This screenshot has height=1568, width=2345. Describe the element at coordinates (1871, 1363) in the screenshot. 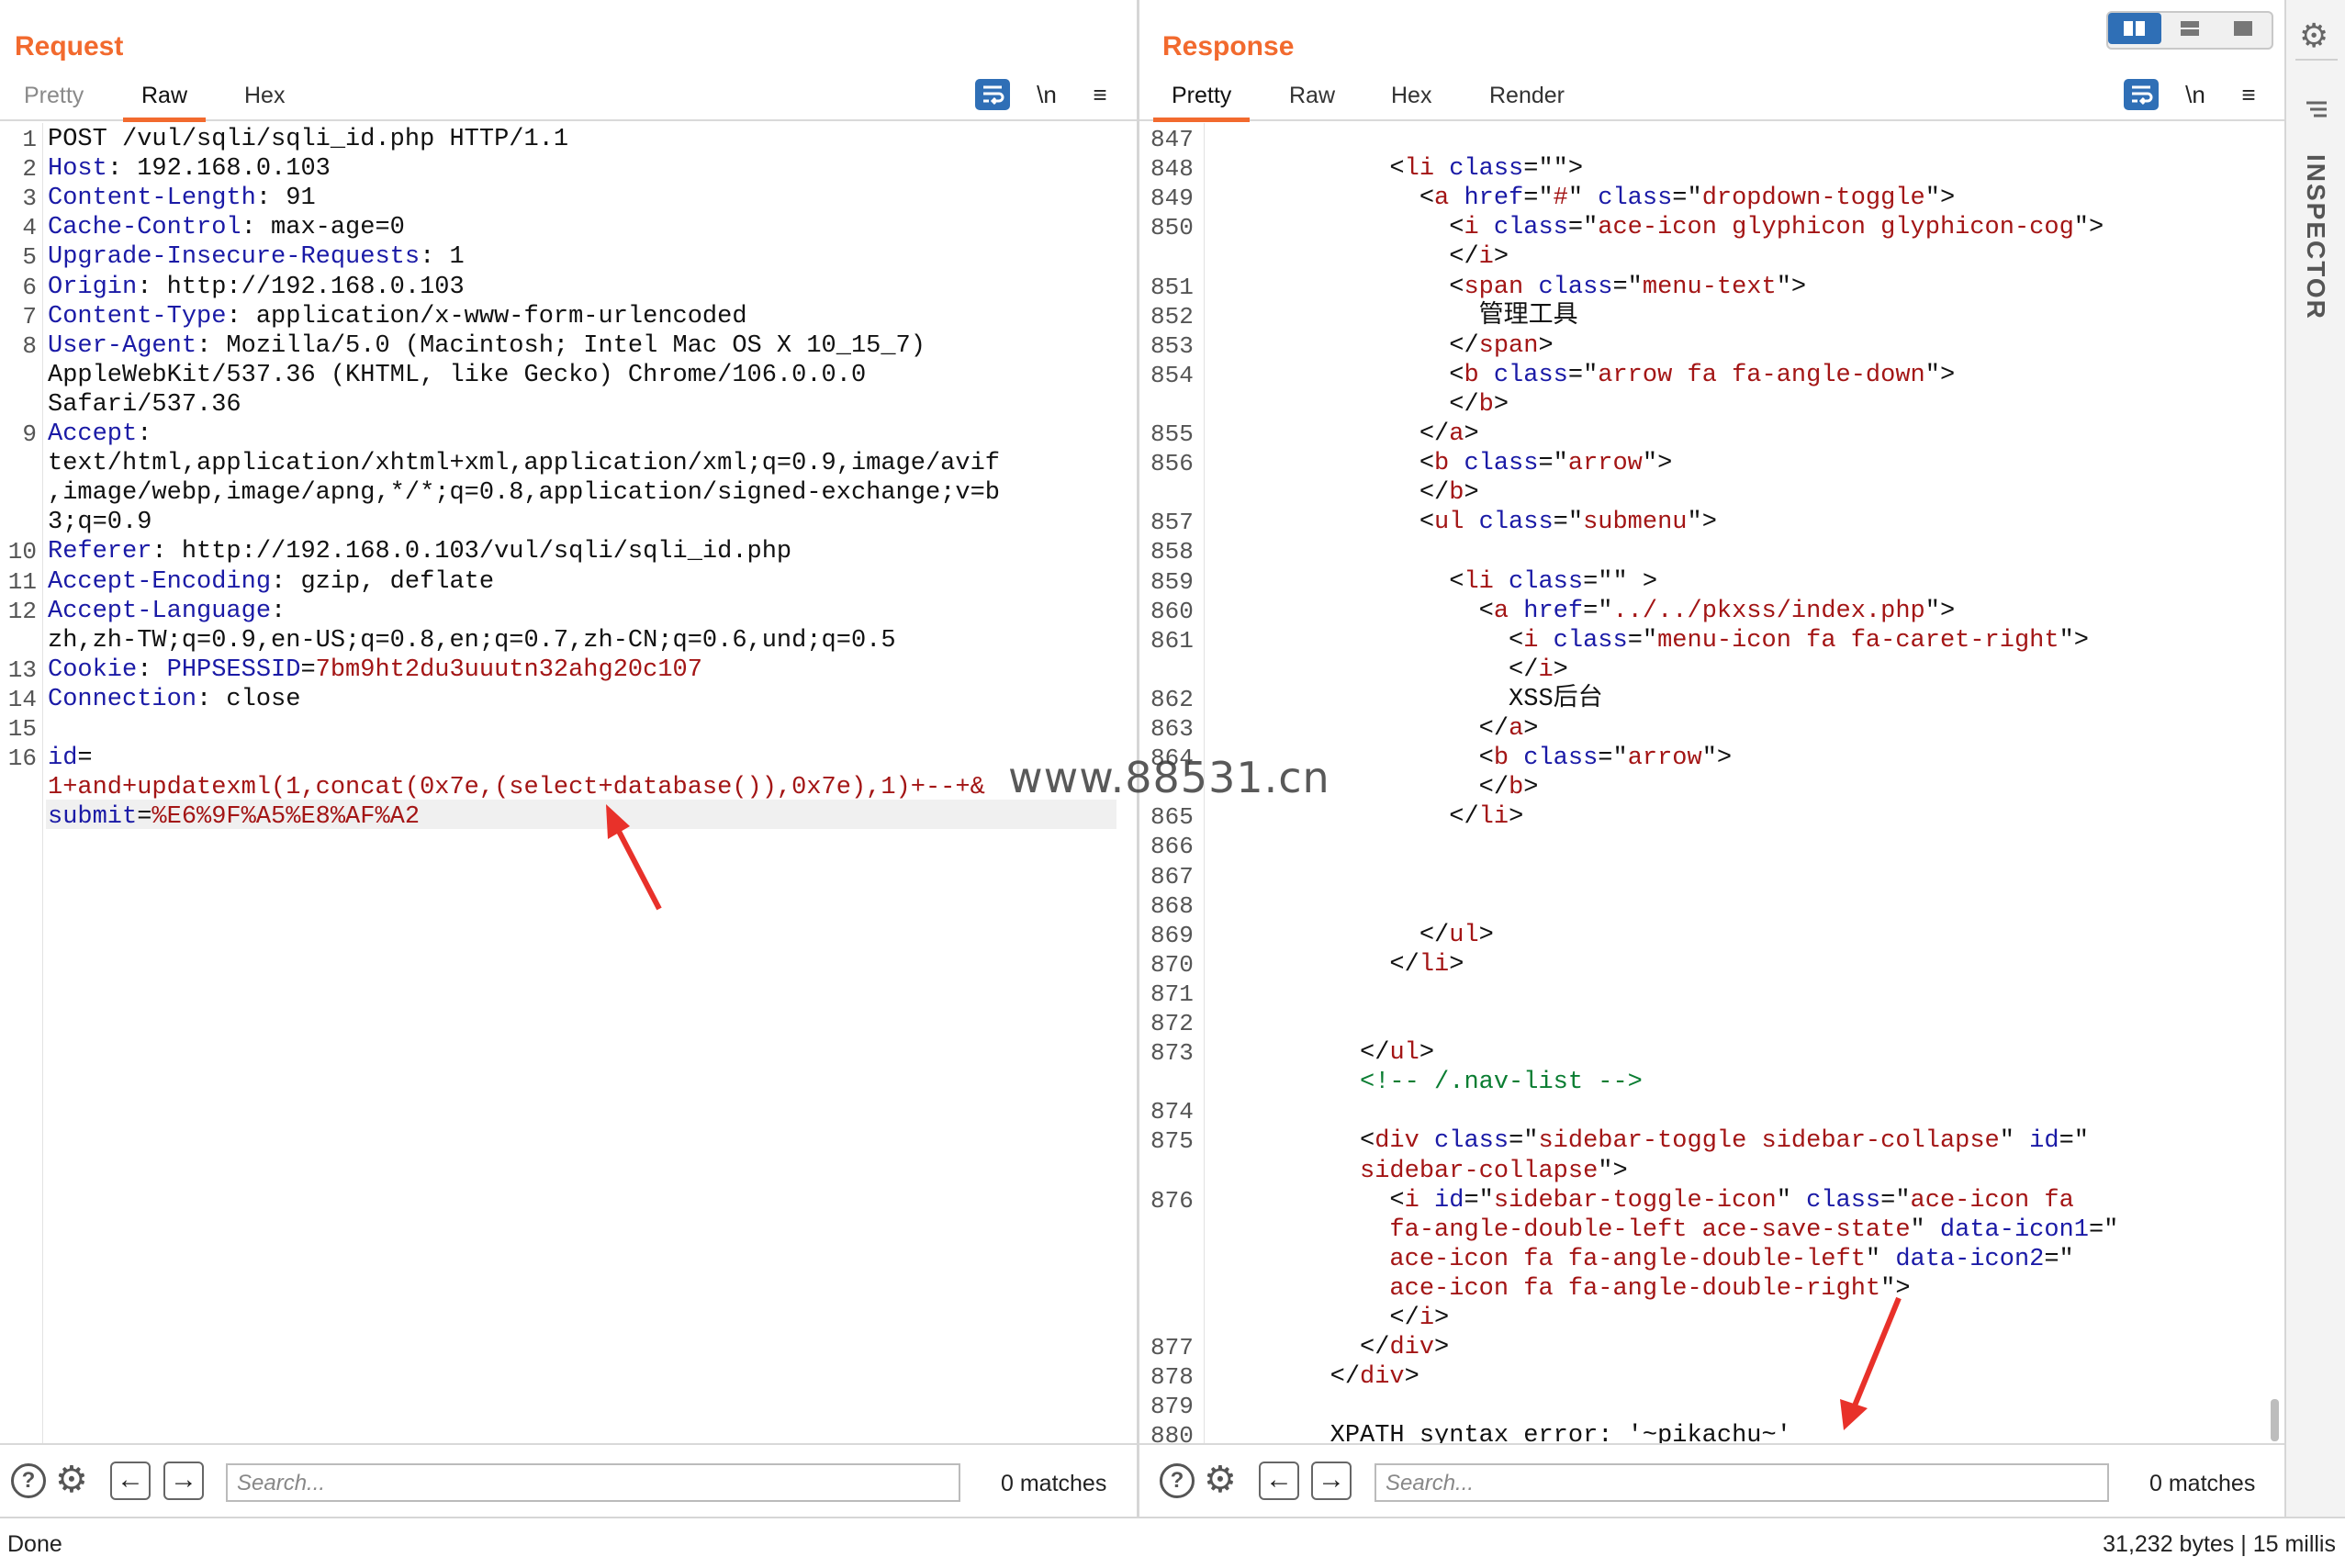

I see `annotation-arrow-response` at that location.